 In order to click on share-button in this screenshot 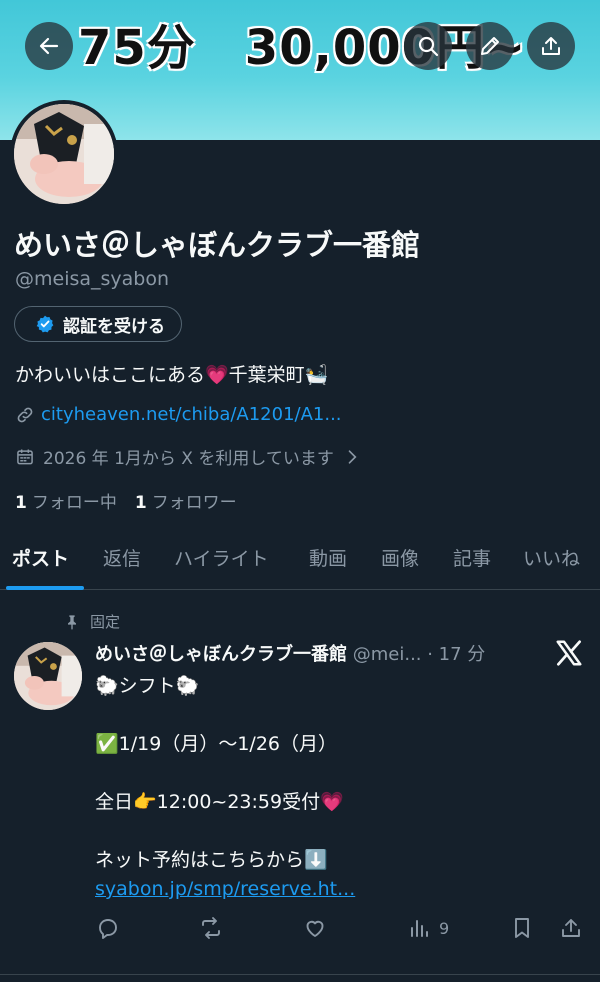, I will do `click(551, 46)`.